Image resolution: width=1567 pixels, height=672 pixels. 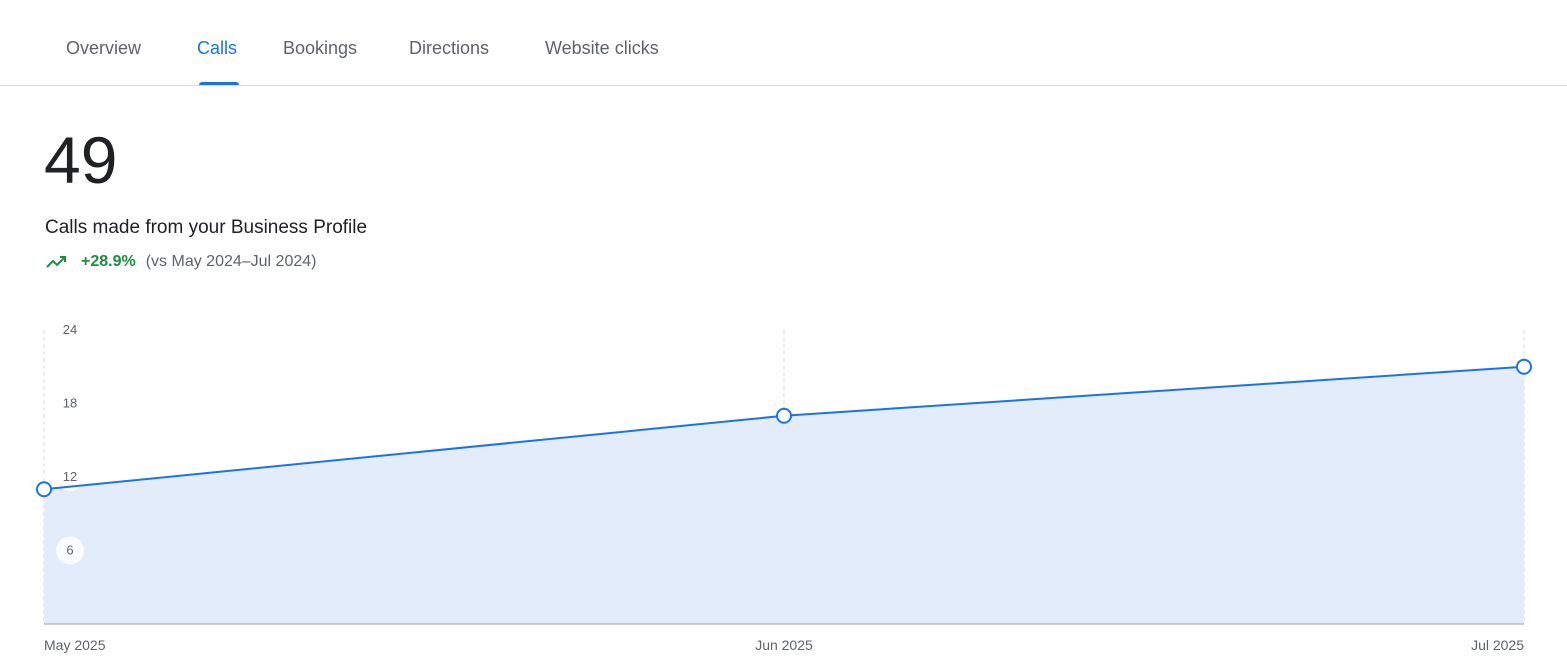 What do you see at coordinates (784, 645) in the screenshot?
I see `x-tick-label: Jun 2025` at bounding box center [784, 645].